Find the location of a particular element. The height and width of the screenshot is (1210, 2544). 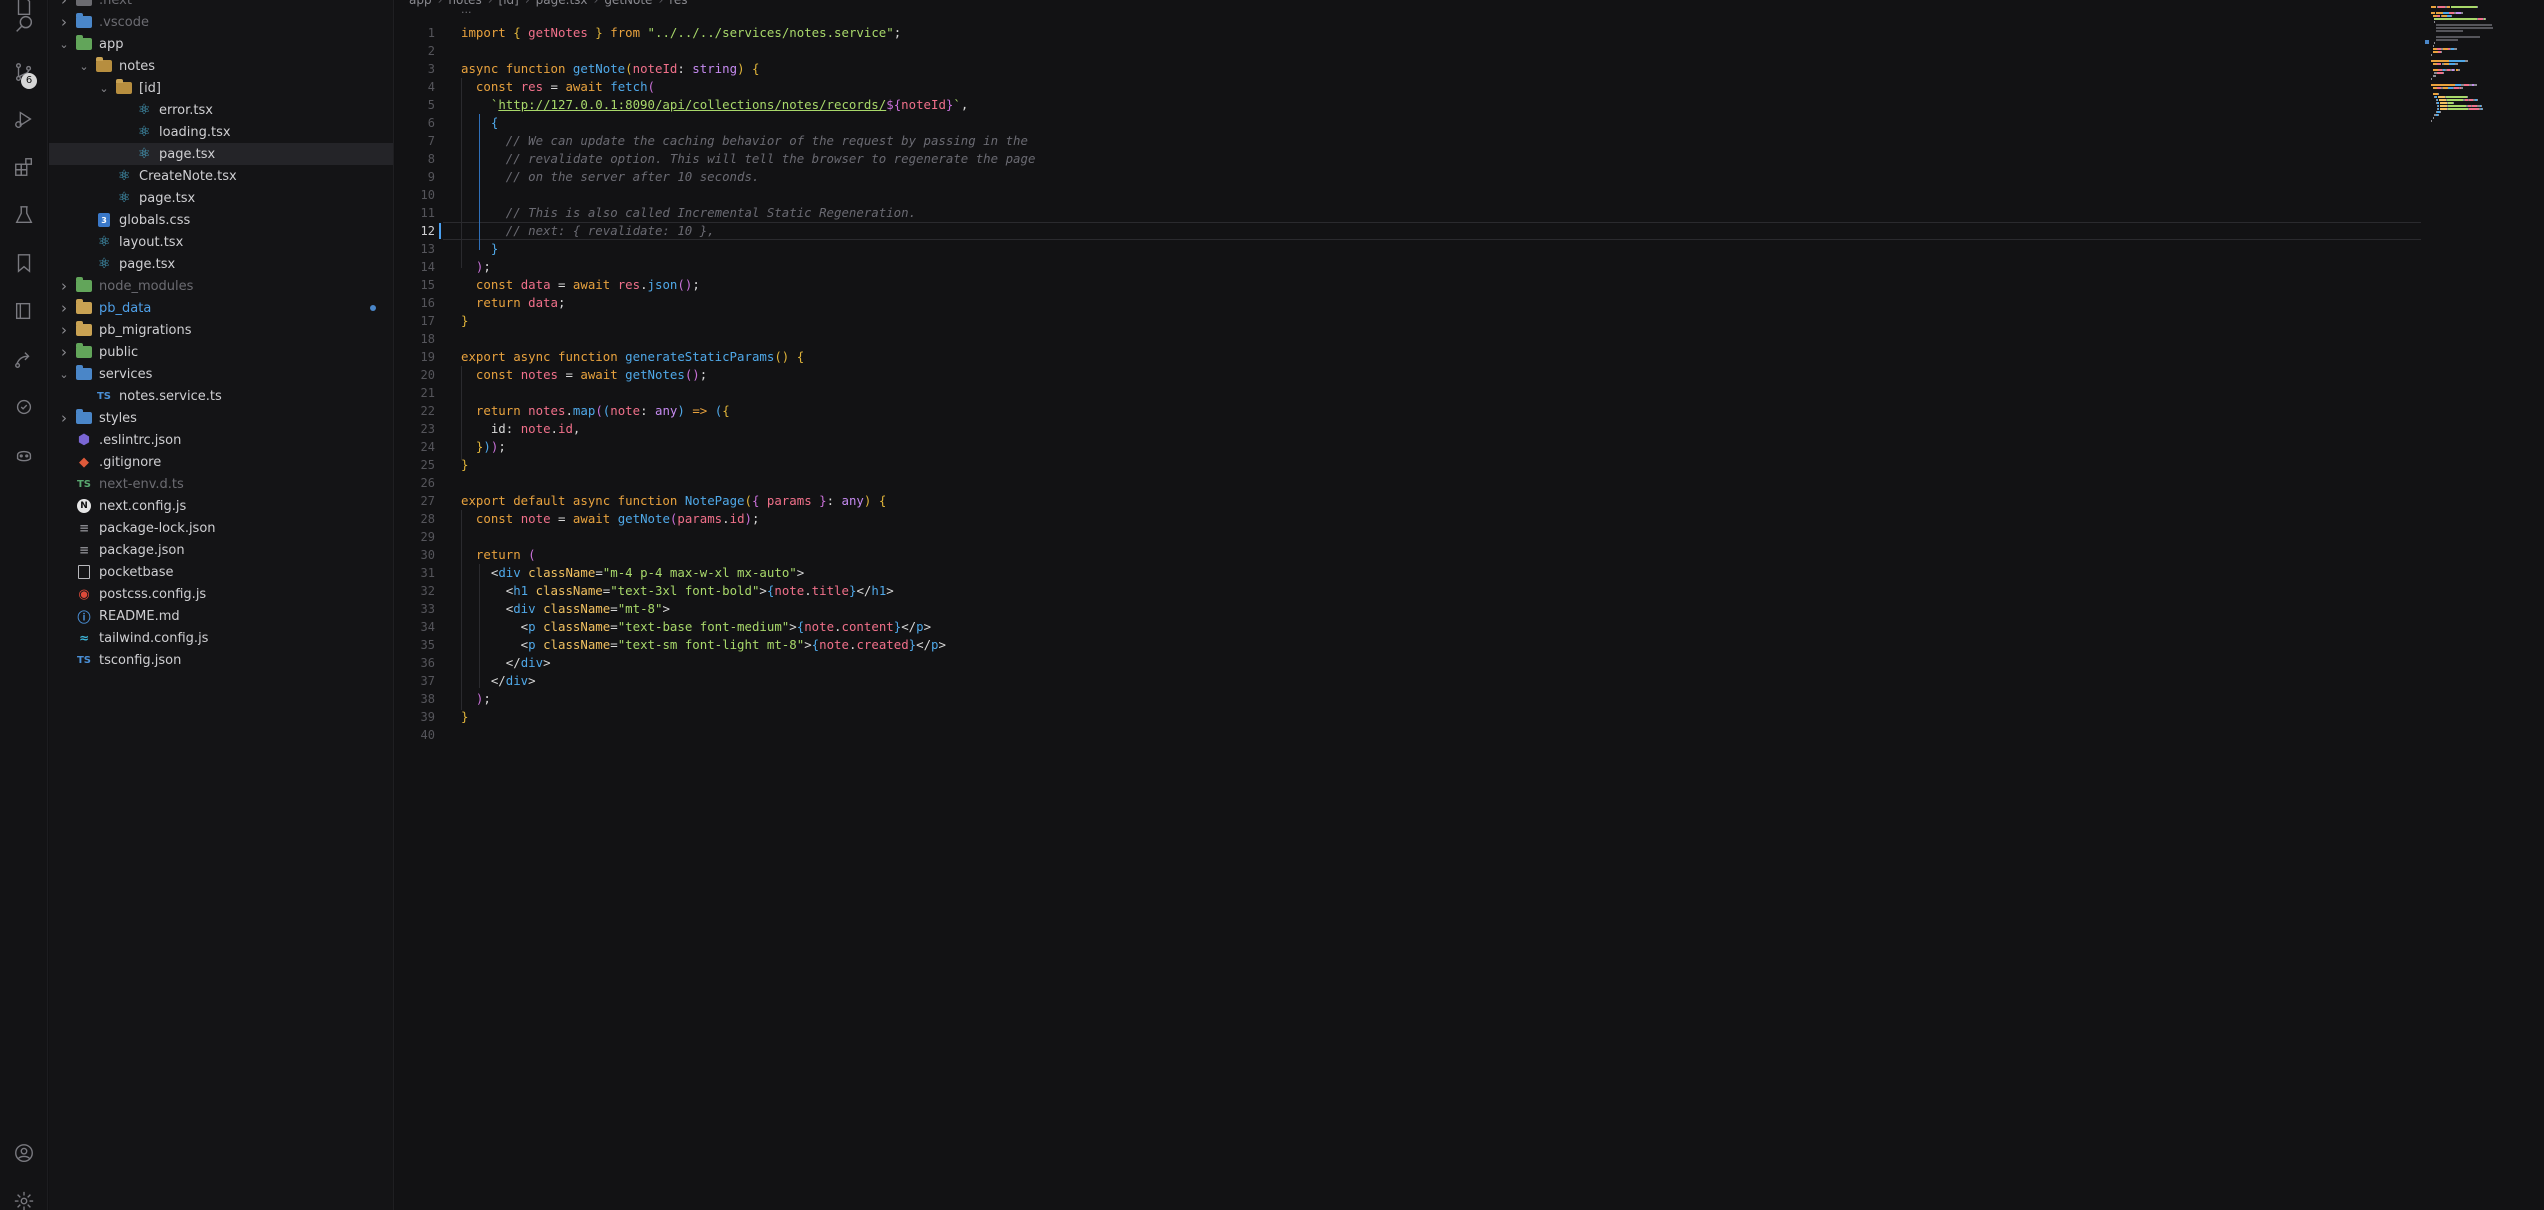

explorer-file: ≈ tailwind.config.js is located at coordinates (221, 638).